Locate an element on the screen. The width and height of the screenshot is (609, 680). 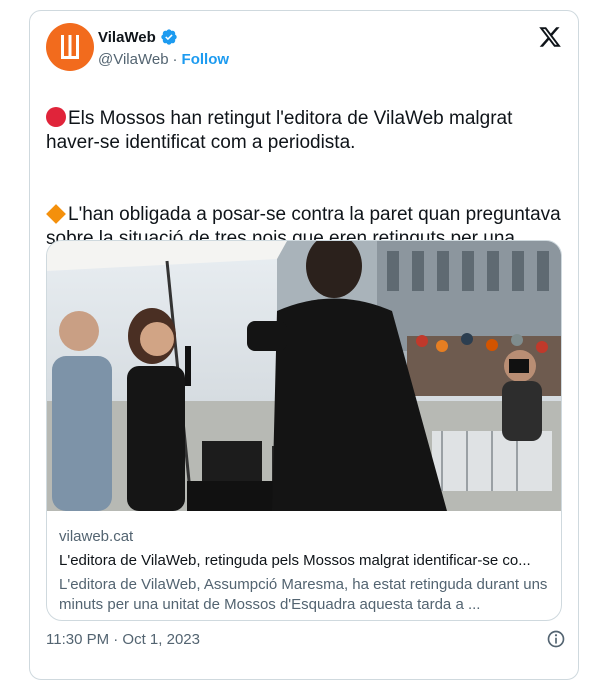
verified-badge-icon is located at coordinates (169, 37).